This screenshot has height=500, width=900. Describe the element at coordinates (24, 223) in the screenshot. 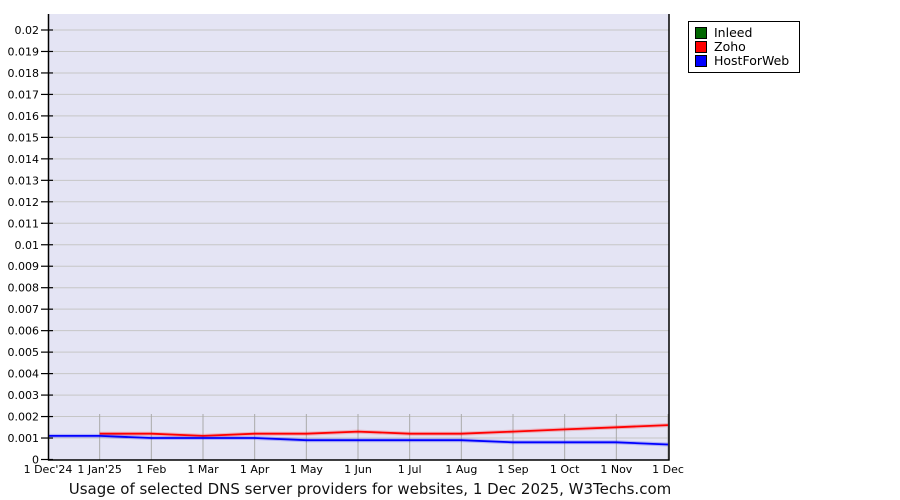

I see `y-axis-tick-label: 0.011` at that location.